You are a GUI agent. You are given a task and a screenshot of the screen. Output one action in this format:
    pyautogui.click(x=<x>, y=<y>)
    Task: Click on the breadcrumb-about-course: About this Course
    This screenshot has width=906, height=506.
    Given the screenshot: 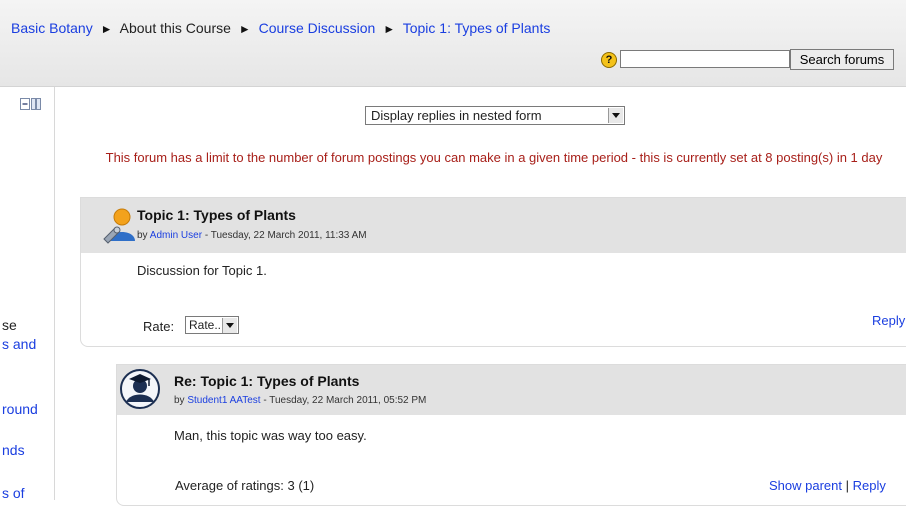 What is the action you would take?
    pyautogui.click(x=175, y=28)
    